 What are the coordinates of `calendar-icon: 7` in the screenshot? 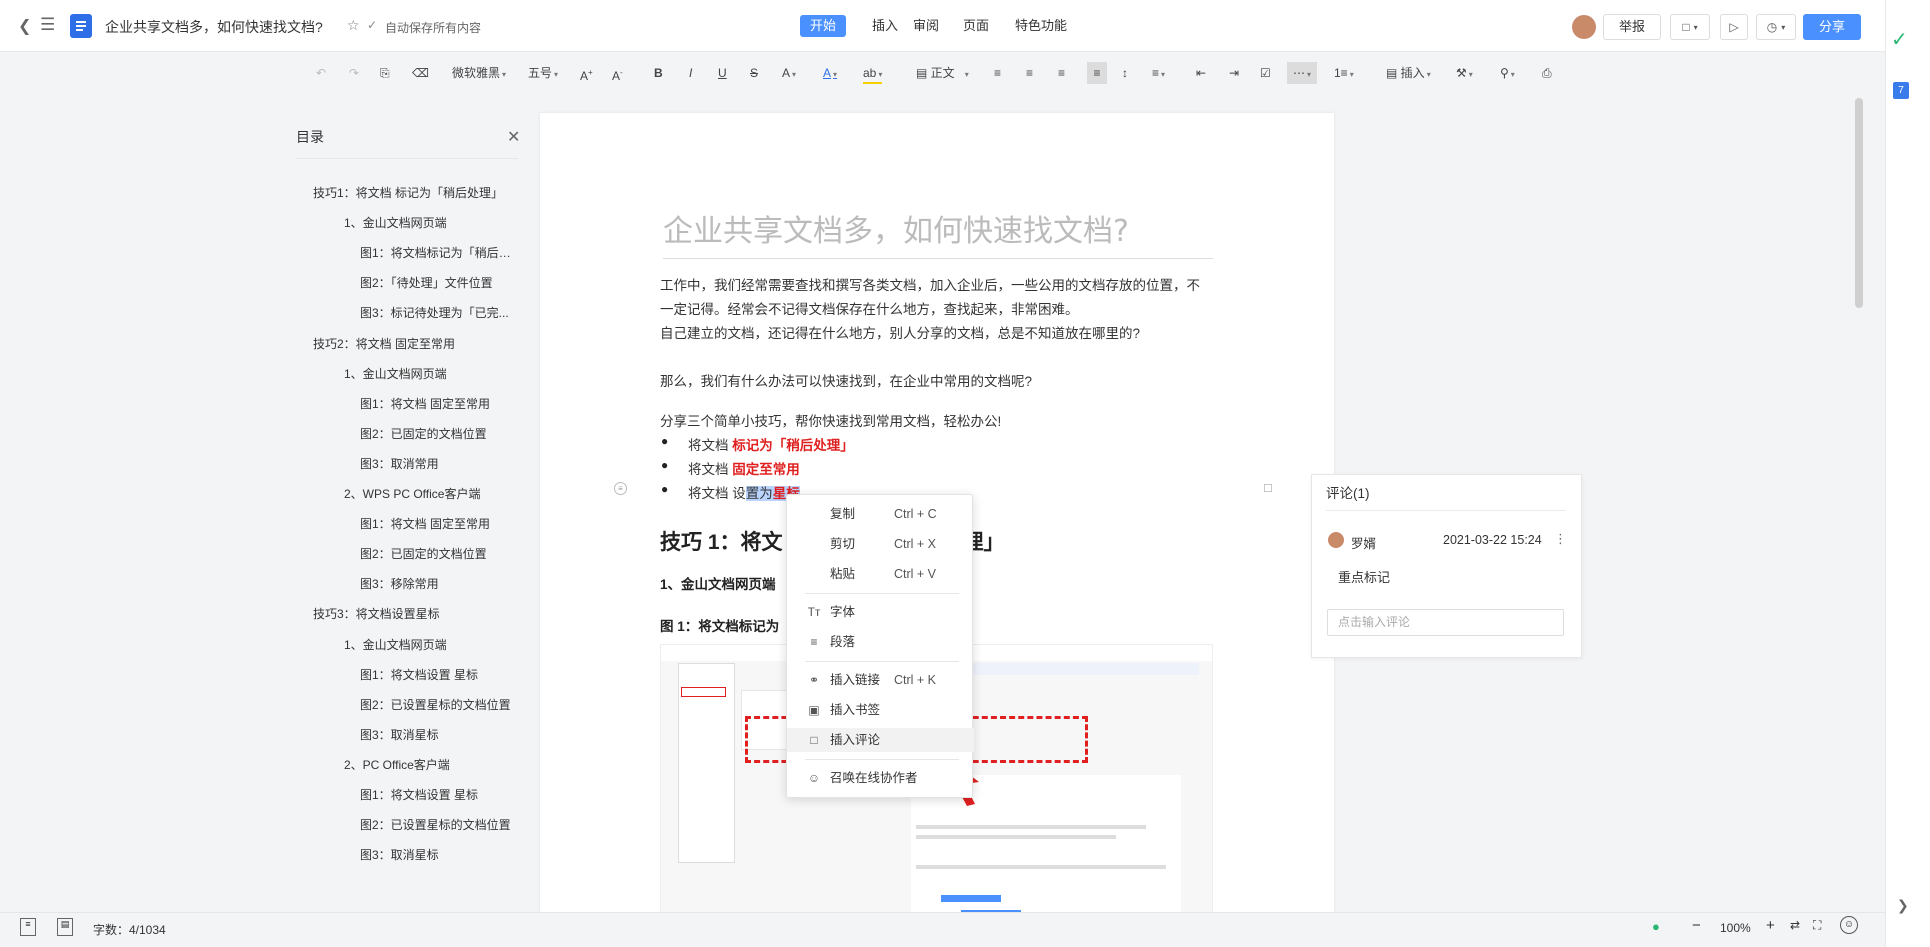 It's located at (1901, 90).